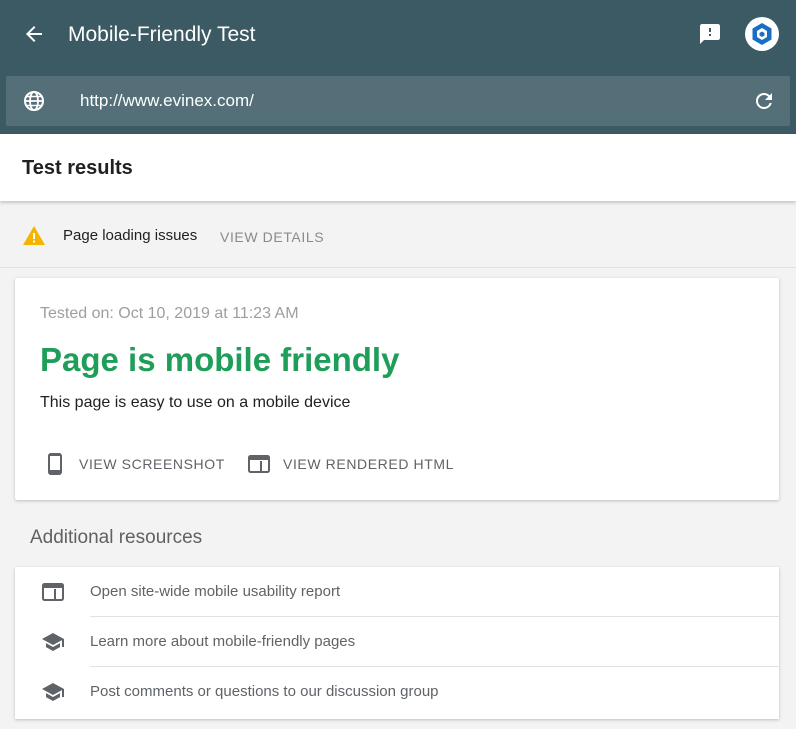 Image resolution: width=796 pixels, height=729 pixels. Describe the element at coordinates (272, 237) in the screenshot. I see `view-details-link: VIEW DETAILS` at that location.